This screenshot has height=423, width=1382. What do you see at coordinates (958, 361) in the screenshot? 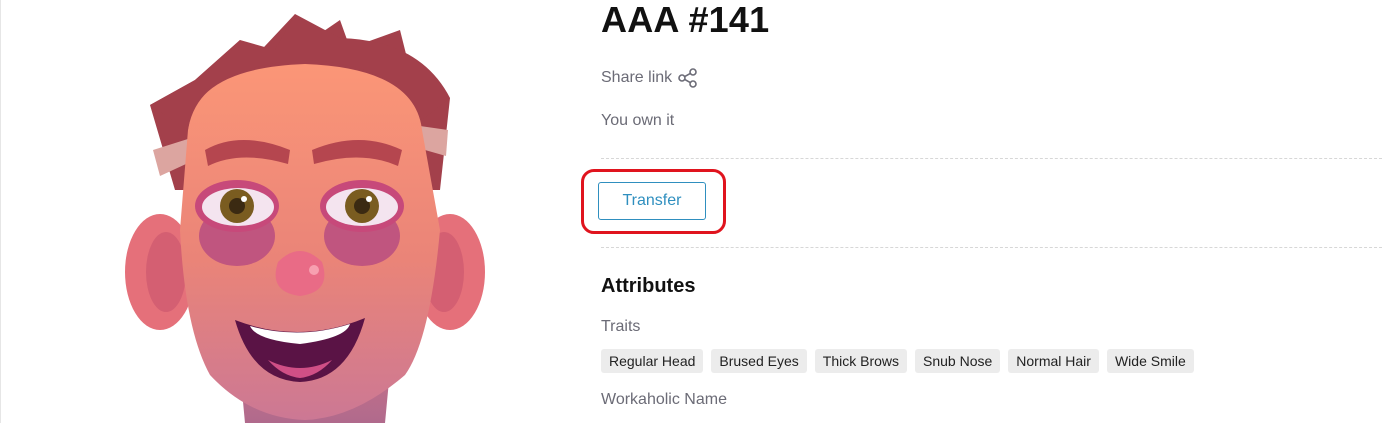
I see `trait-chip: Snub Nose` at bounding box center [958, 361].